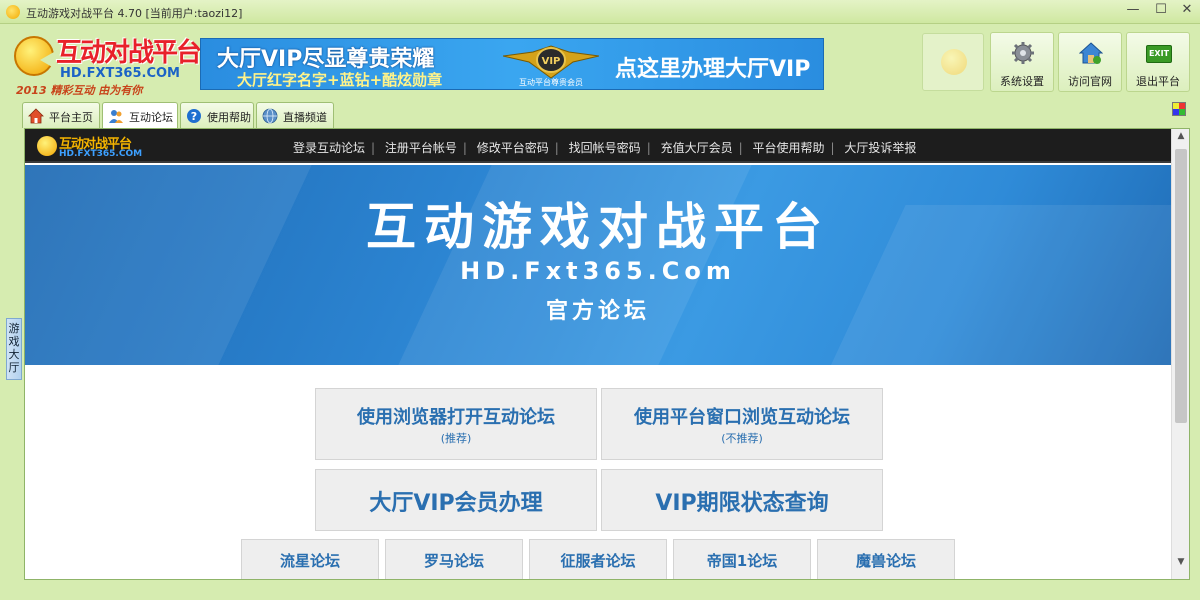 This screenshot has width=1200, height=600. Describe the element at coordinates (598, 227) in the screenshot. I see `hero-title: 互动游戏对战平台` at that location.